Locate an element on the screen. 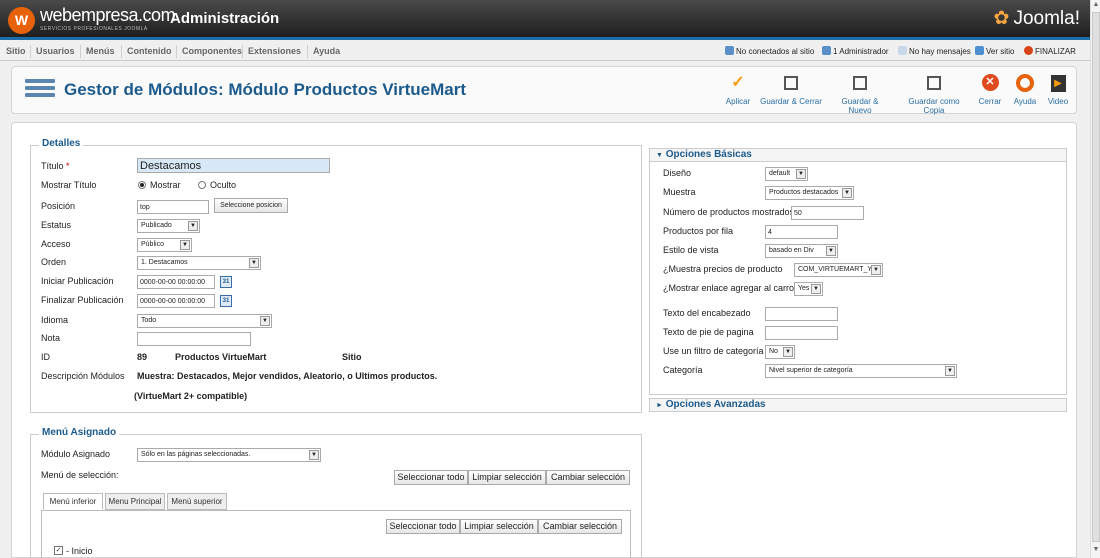 The image size is (1100, 558). hide-title-radio is located at coordinates (202, 185).